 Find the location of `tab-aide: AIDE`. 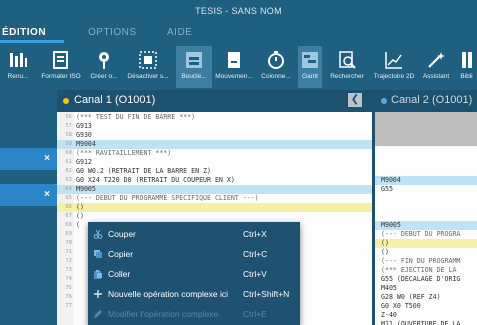

tab-aide: AIDE is located at coordinates (179, 32).